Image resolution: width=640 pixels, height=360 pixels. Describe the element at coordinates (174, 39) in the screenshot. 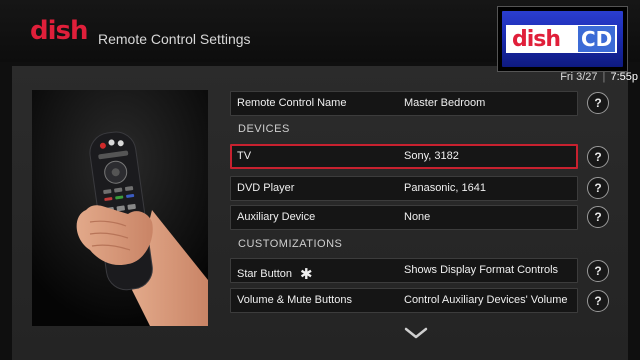

I see `page-title: Remote Control Settings` at that location.